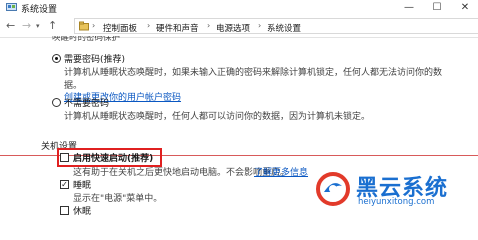  What do you see at coordinates (11, 7) in the screenshot?
I see `control-panel-icon` at bounding box center [11, 7].